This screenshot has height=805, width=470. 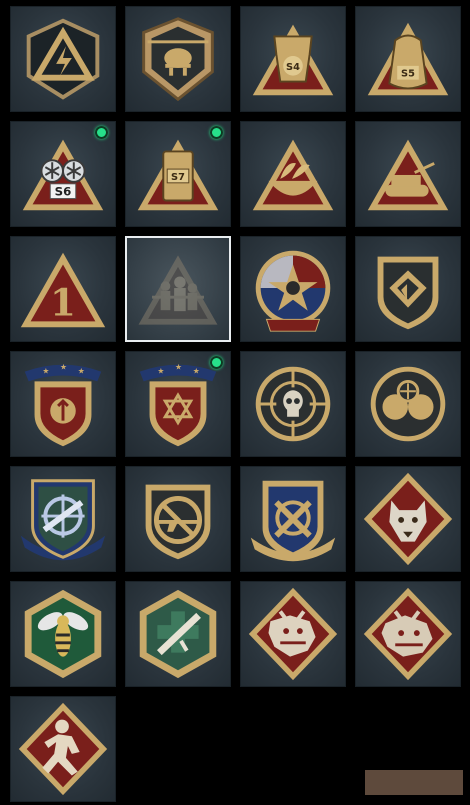 I want to click on s6-label: S6, so click(x=63, y=192).